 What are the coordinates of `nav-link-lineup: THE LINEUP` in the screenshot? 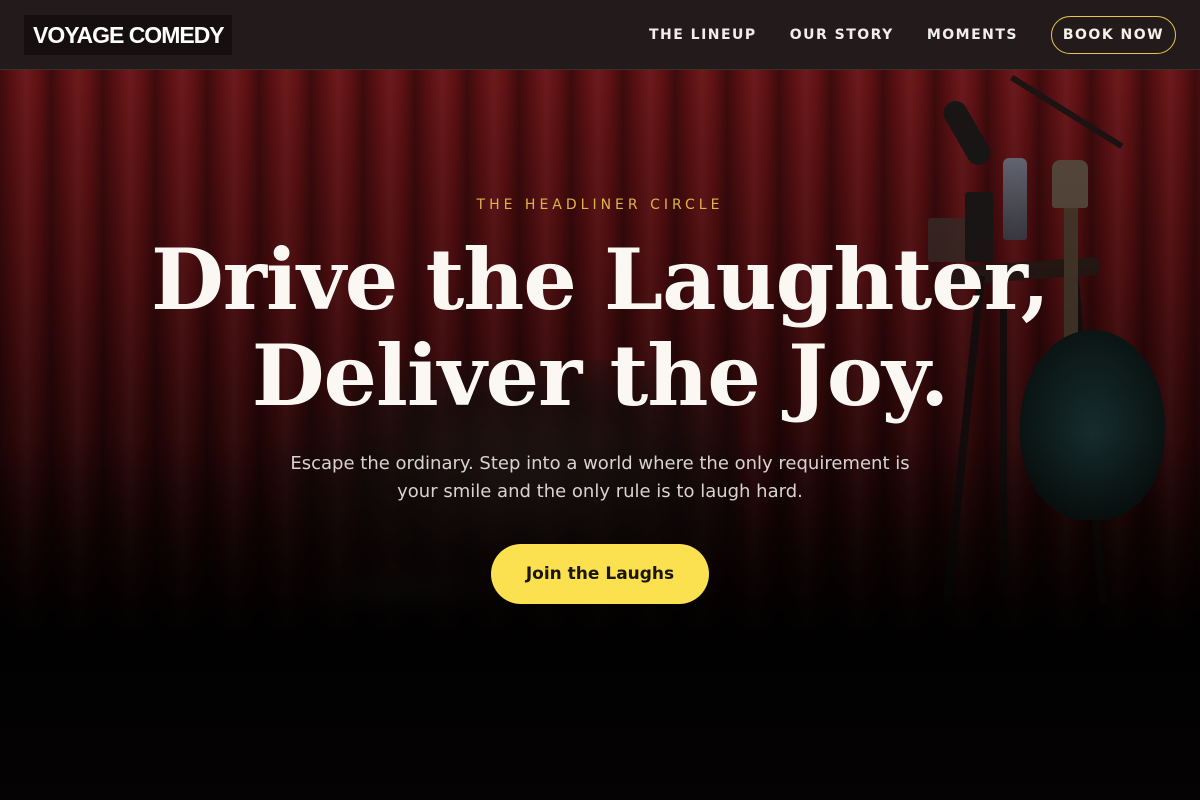 It's located at (703, 35).